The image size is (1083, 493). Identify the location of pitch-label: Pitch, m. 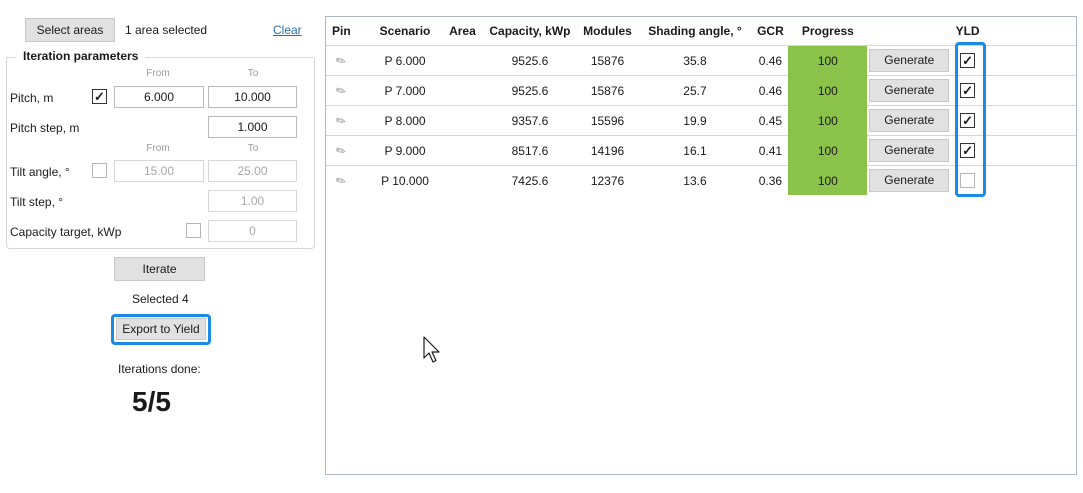
(32, 98).